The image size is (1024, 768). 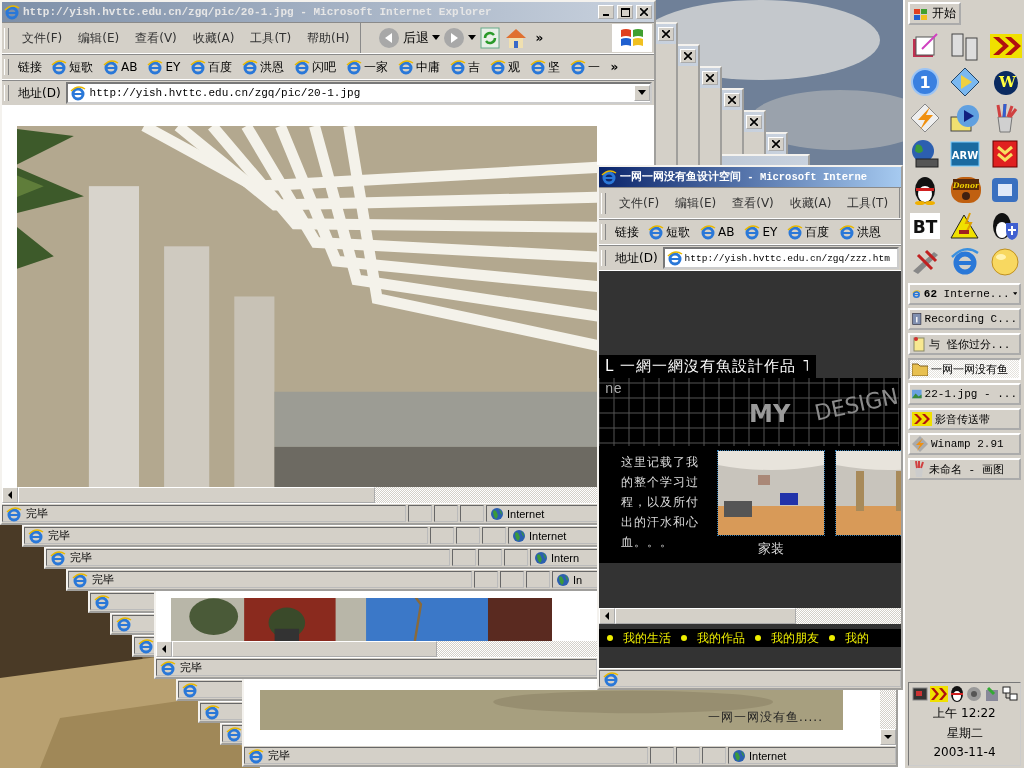 I want to click on tile-icon, so click(x=1005, y=190).